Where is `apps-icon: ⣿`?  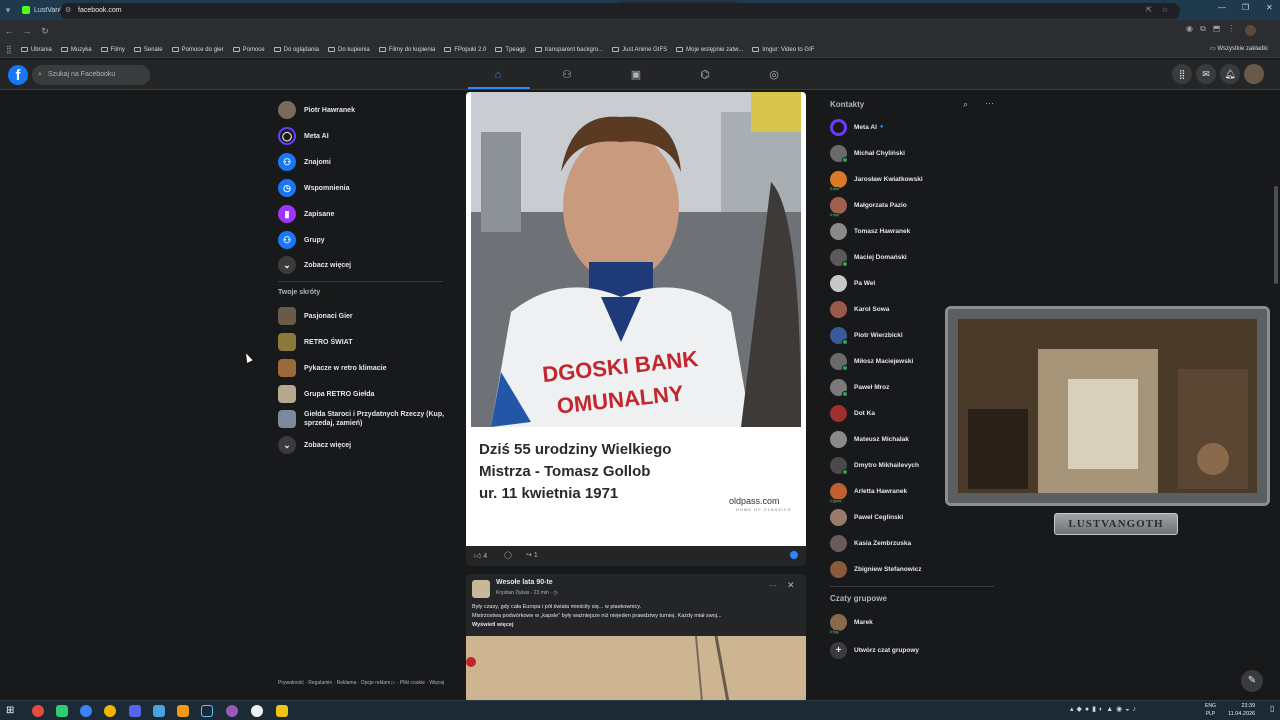
apps-icon: ⣿ is located at coordinates (9, 49).